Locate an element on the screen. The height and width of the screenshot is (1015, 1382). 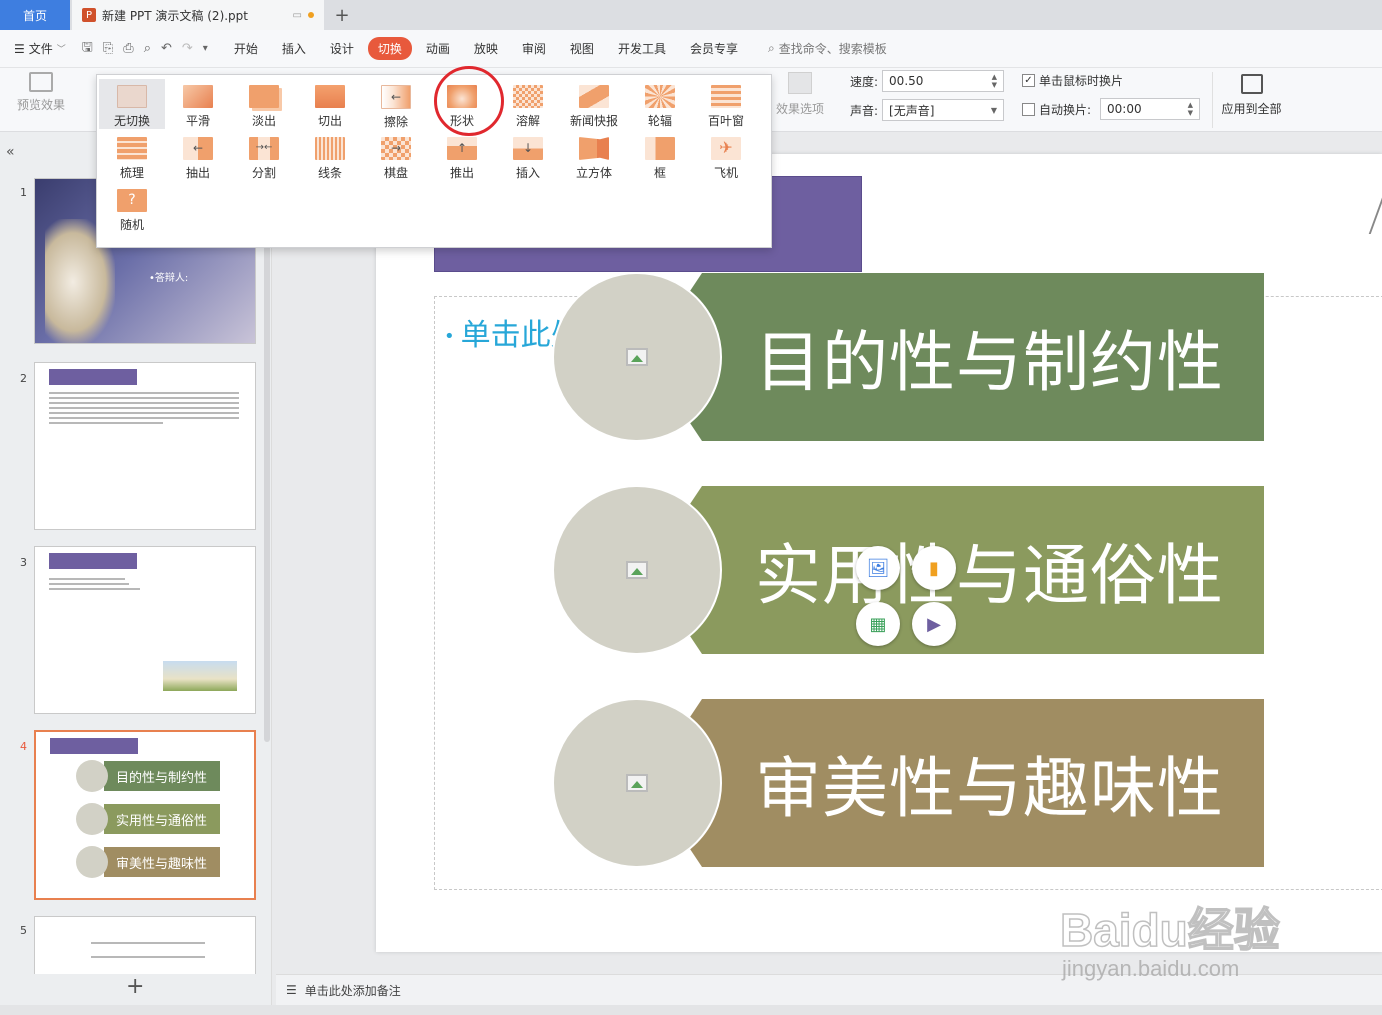
apply-all-icon is located at coordinates (1251, 84).